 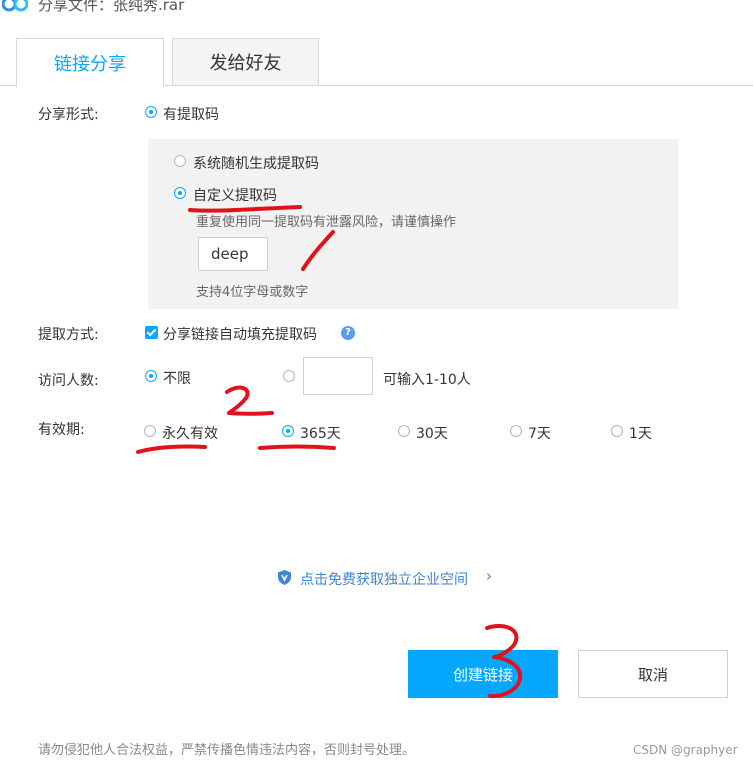 What do you see at coordinates (376, 7) in the screenshot?
I see `title-bar: 分享文件：张纯秀.rar` at bounding box center [376, 7].